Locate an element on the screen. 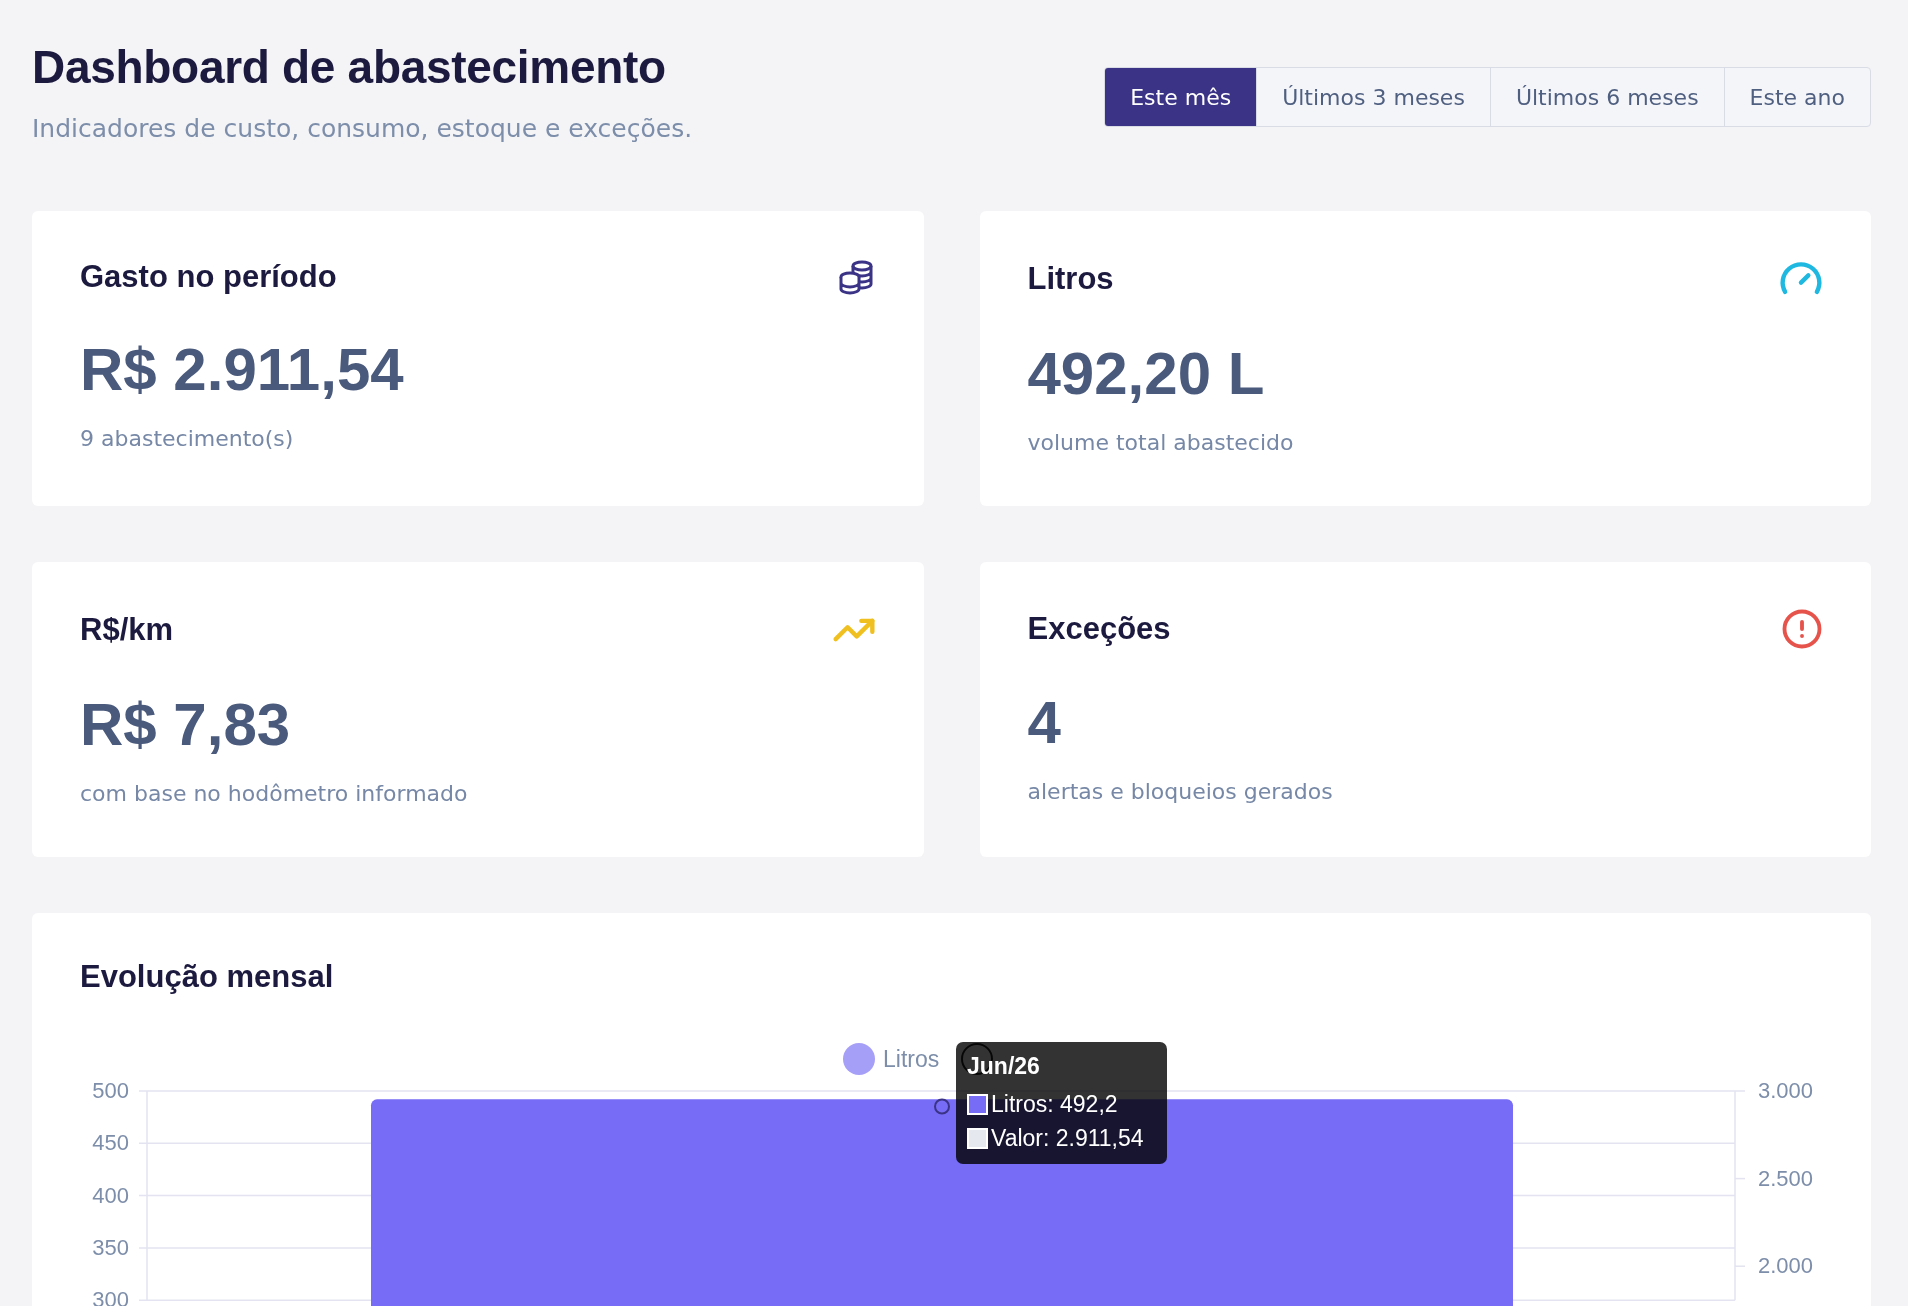 The height and width of the screenshot is (1306, 1908). card-title: Litros is located at coordinates (1070, 279).